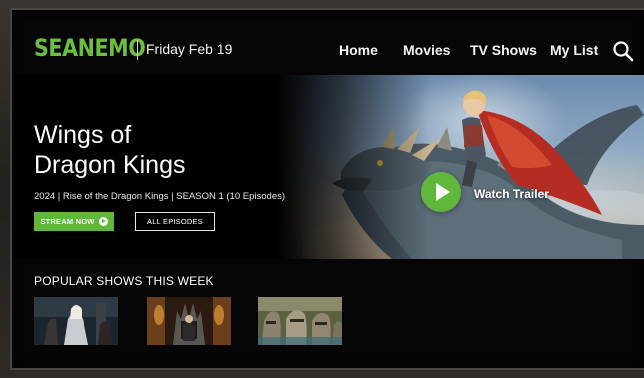 This screenshot has width=644, height=378. What do you see at coordinates (441, 192) in the screenshot?
I see `play-trailer-icon` at bounding box center [441, 192].